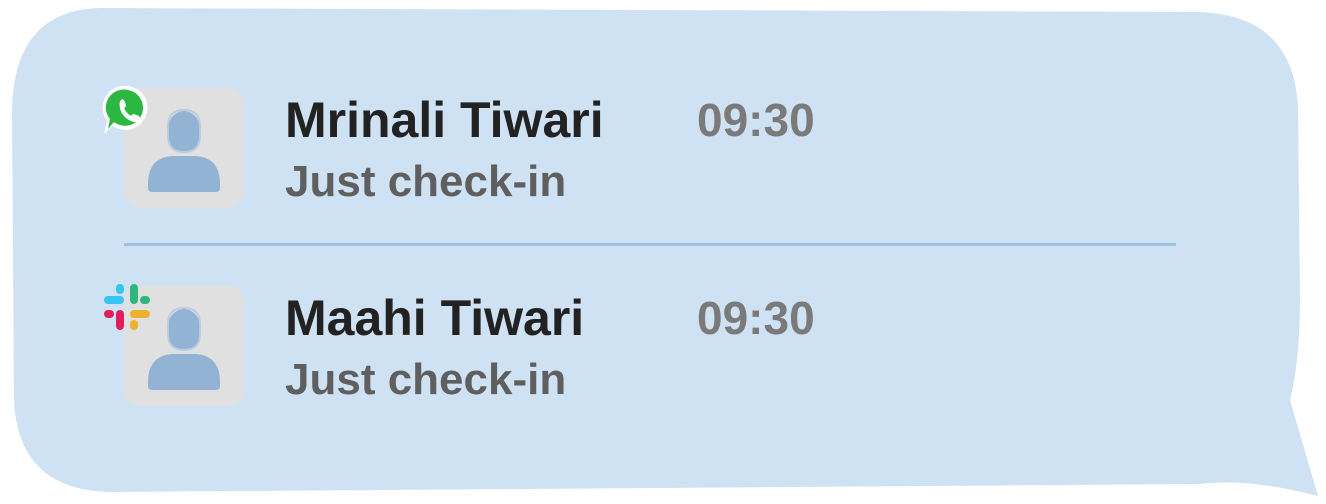 The width and height of the screenshot is (1326, 504). Describe the element at coordinates (128, 308) in the screenshot. I see `slack-icon` at that location.